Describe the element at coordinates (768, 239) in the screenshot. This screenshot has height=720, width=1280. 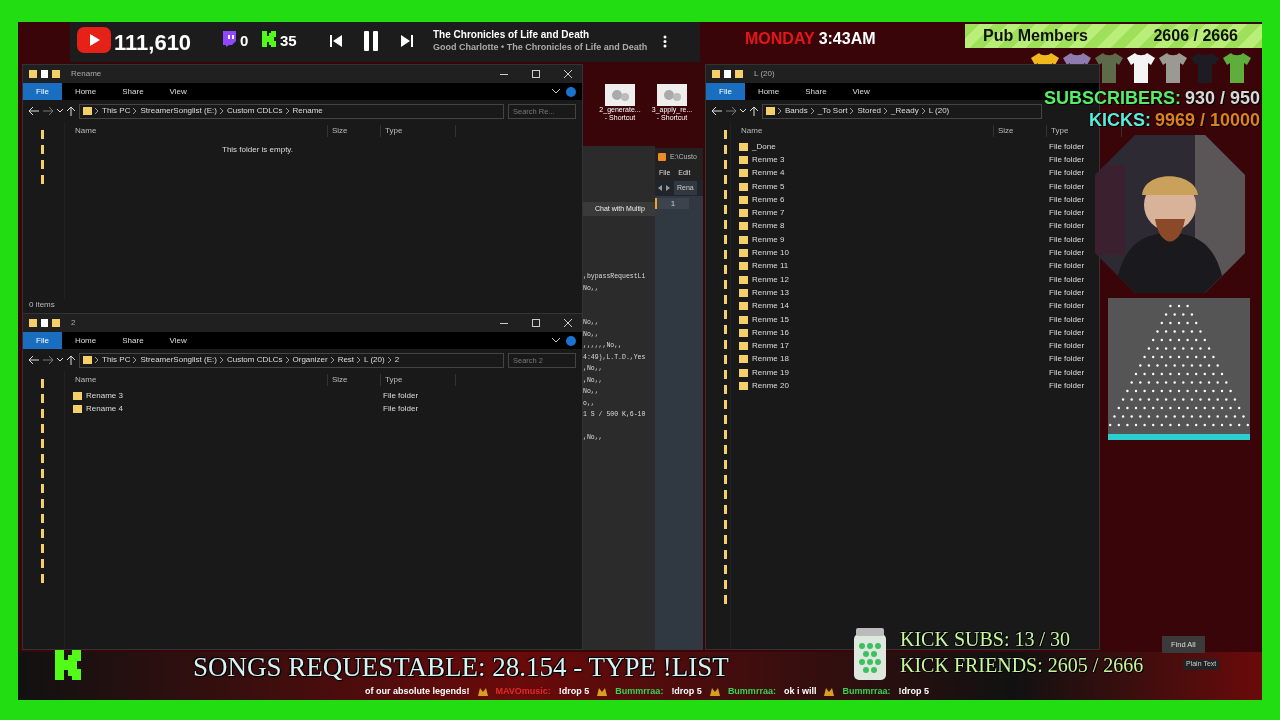
I see `file-name: Renme 9` at that location.